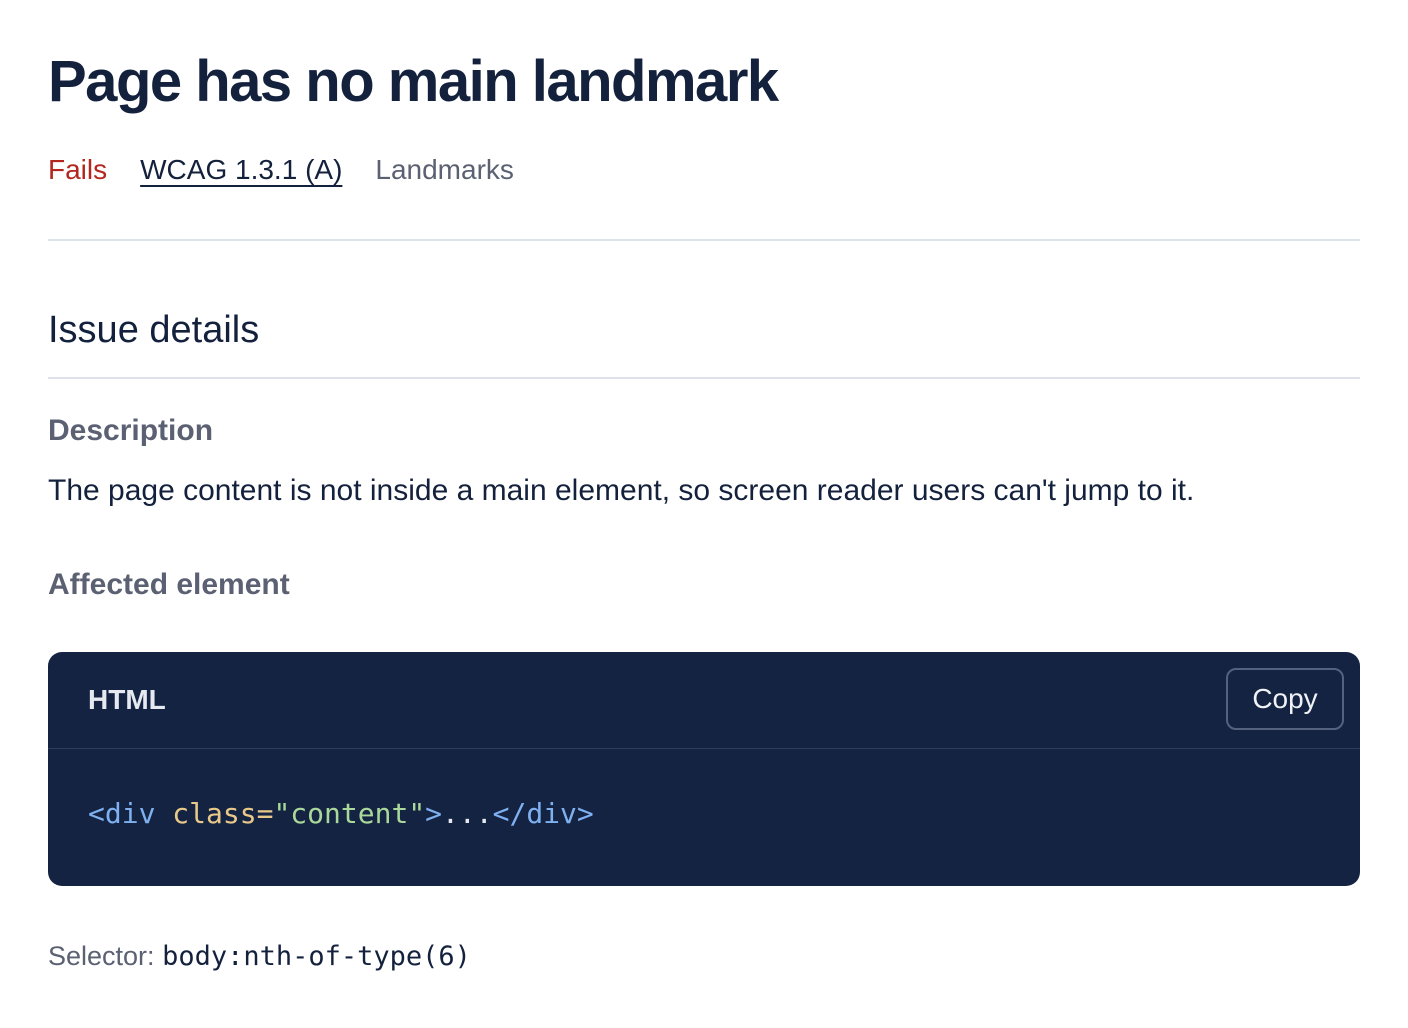 The height and width of the screenshot is (1028, 1408). I want to click on code-token-open-close: >, so click(434, 813).